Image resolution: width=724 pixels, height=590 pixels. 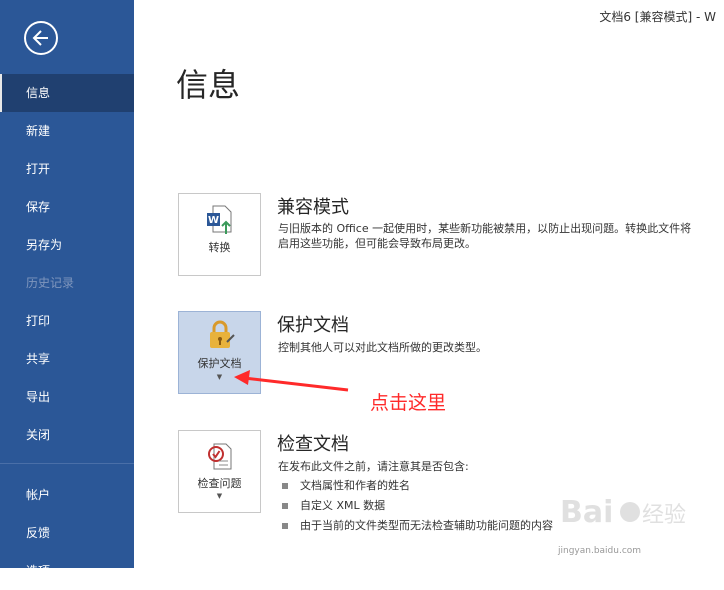 I want to click on nav-new: 新建, so click(x=67, y=131).